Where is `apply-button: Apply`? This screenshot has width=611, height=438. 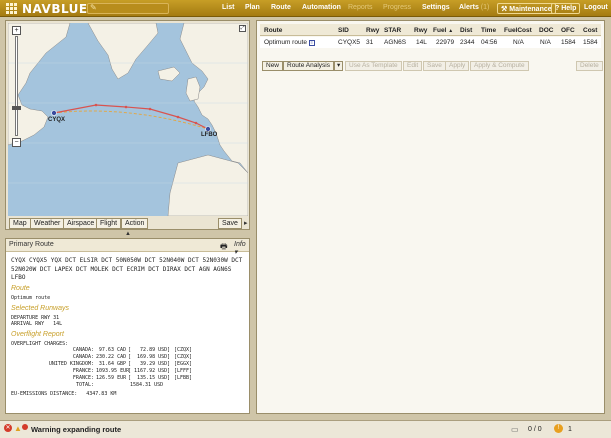 apply-button: Apply is located at coordinates (457, 66).